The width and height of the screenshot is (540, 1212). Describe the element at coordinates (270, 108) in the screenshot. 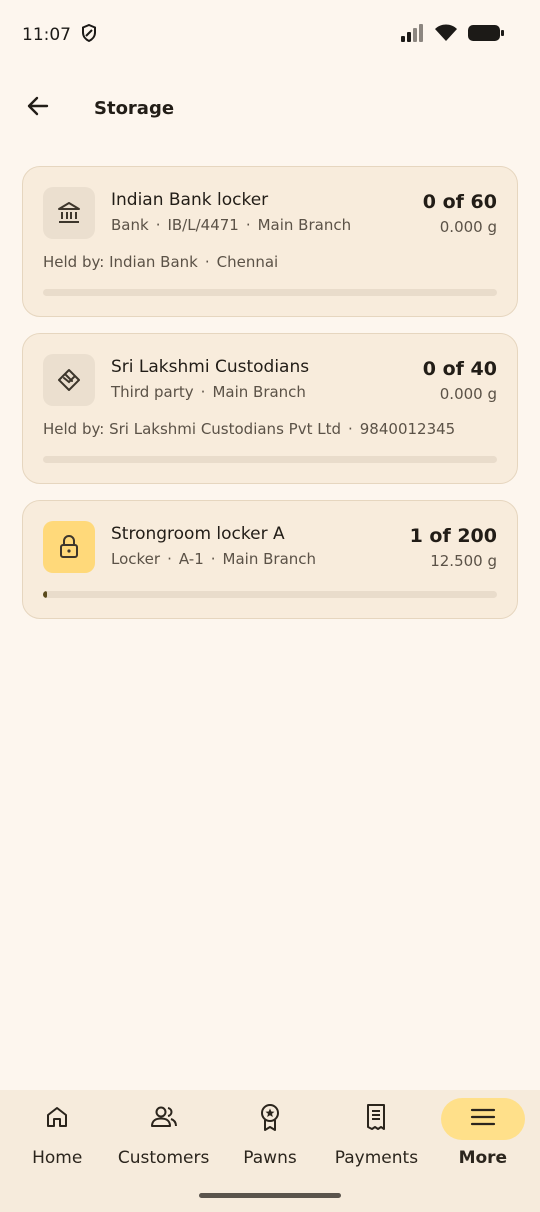

I see `app-bar: Storage` at that location.